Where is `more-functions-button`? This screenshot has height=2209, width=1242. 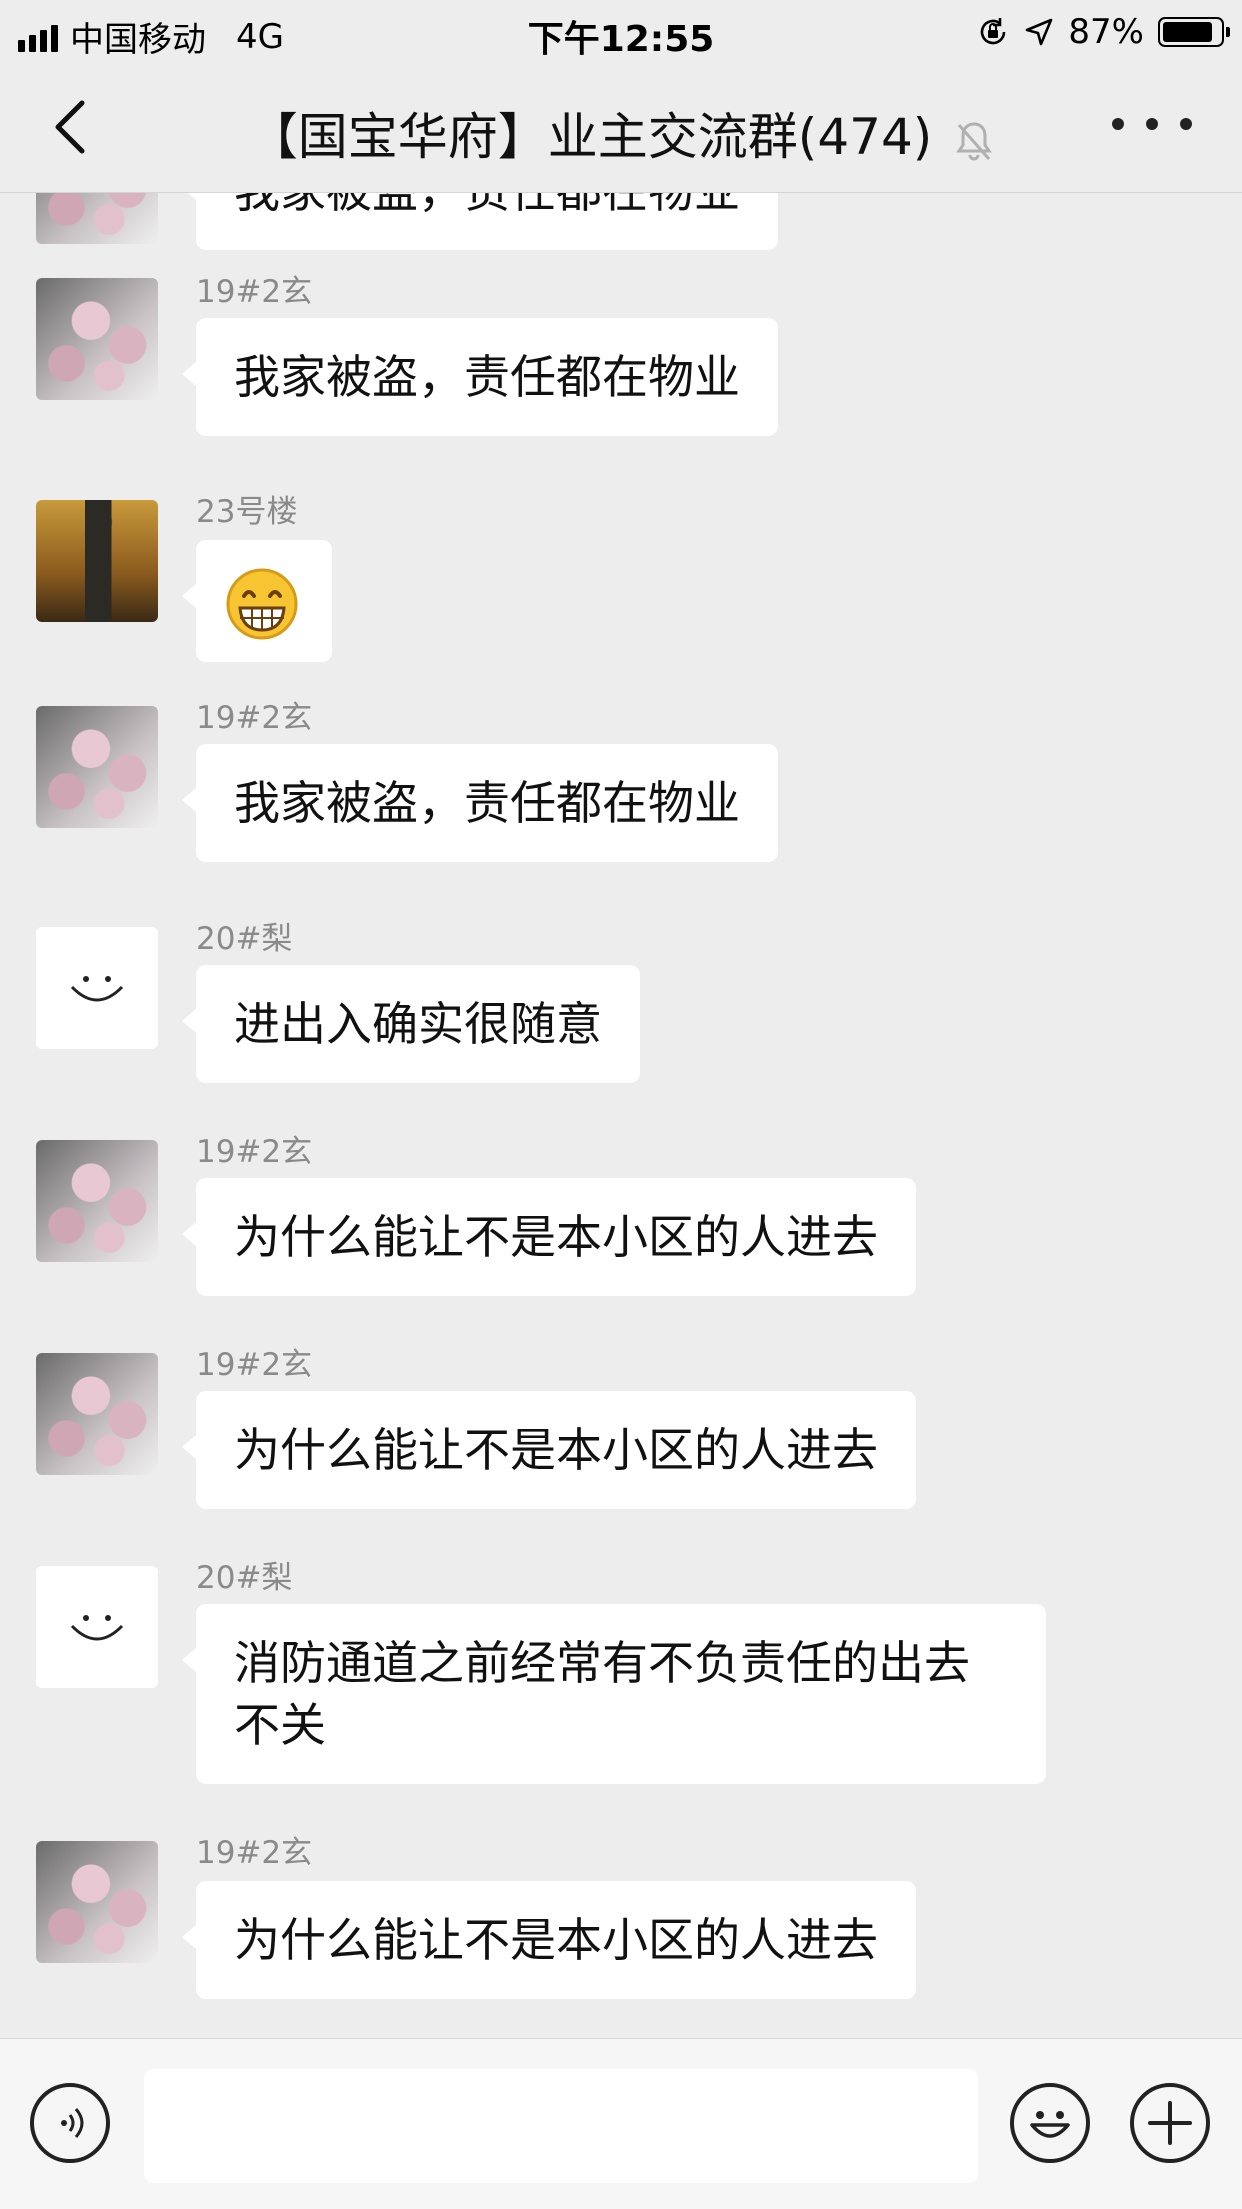
more-functions-button is located at coordinates (1170, 2123).